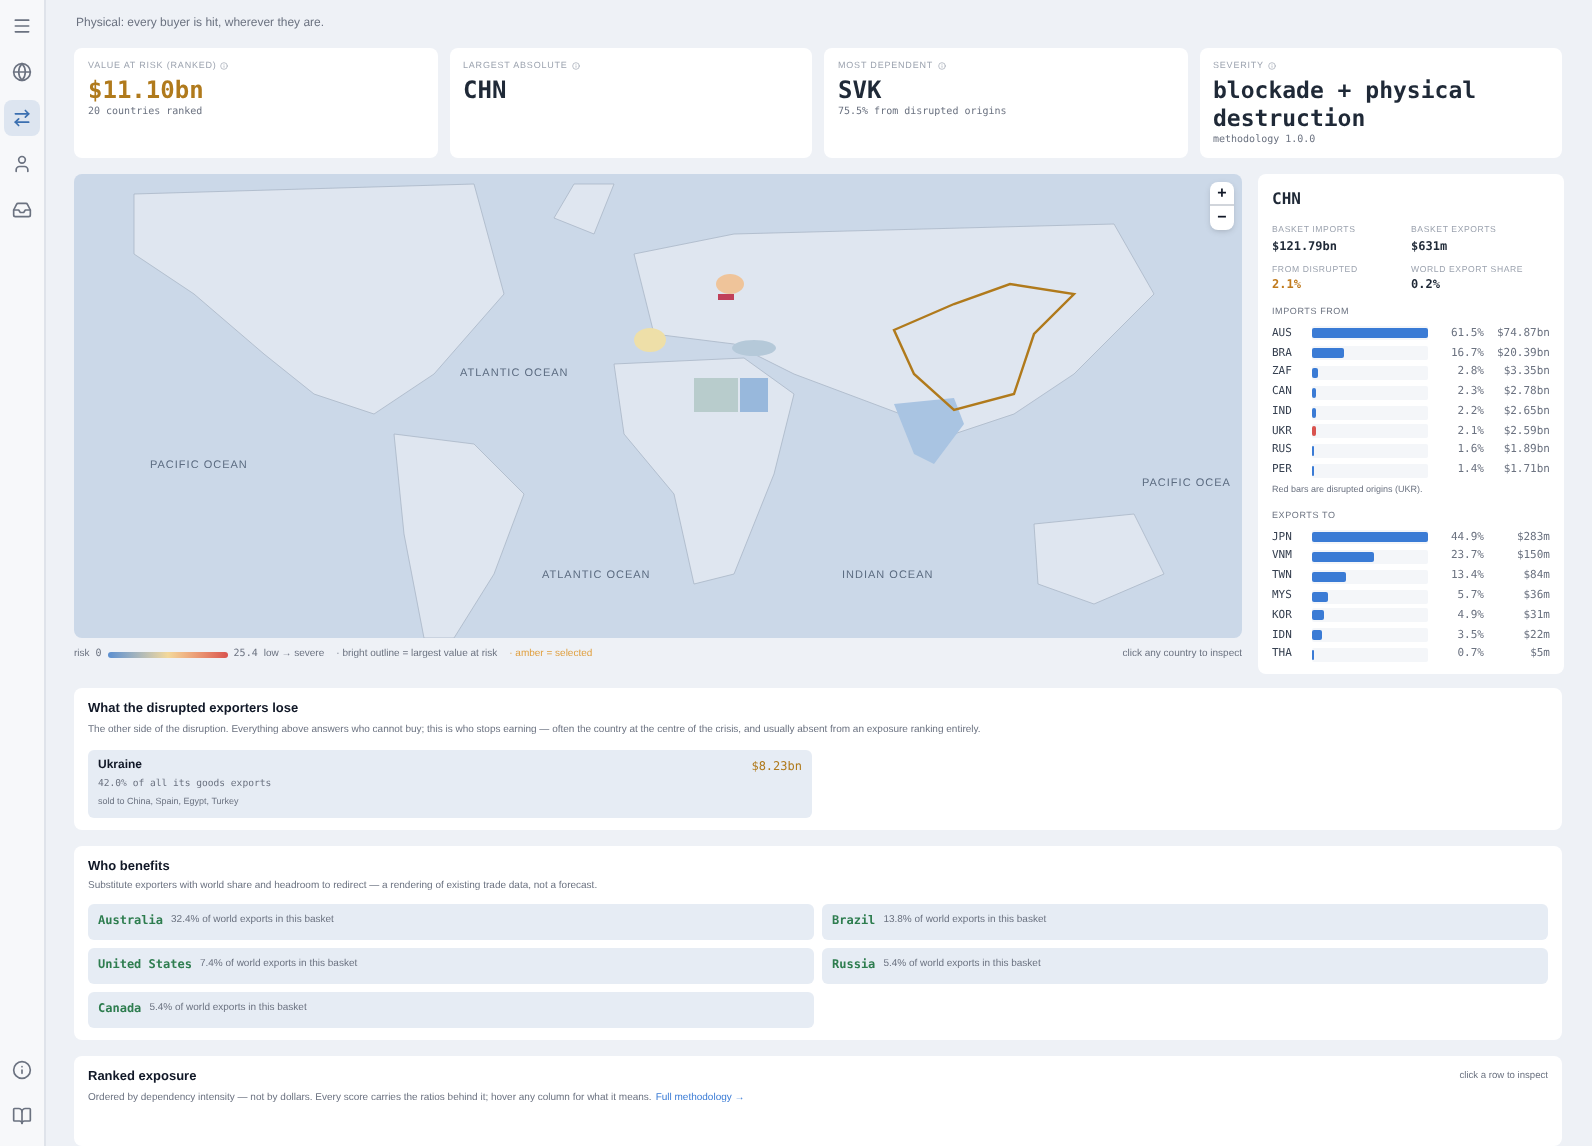  Describe the element at coordinates (486, 89) in the screenshot. I see `stat-value: CHN` at that location.